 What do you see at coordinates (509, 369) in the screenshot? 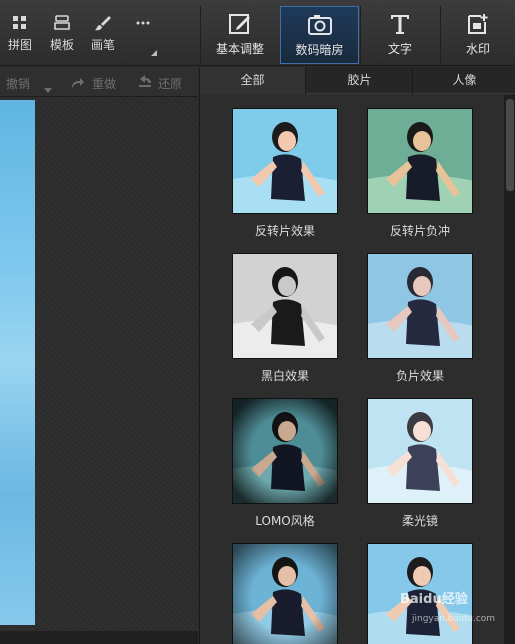
I see `filter-scrollbar` at bounding box center [509, 369].